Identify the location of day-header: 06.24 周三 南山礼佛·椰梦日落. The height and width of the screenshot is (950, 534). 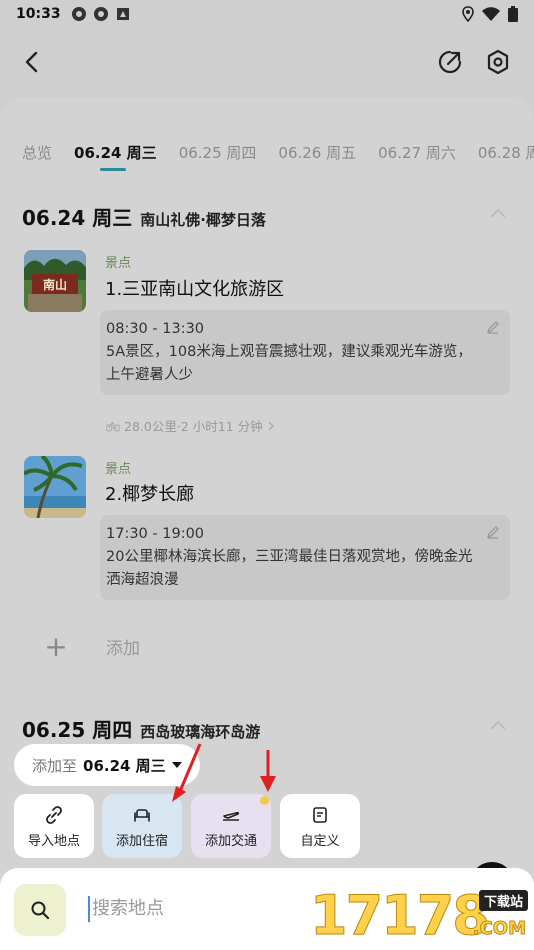
(144, 216).